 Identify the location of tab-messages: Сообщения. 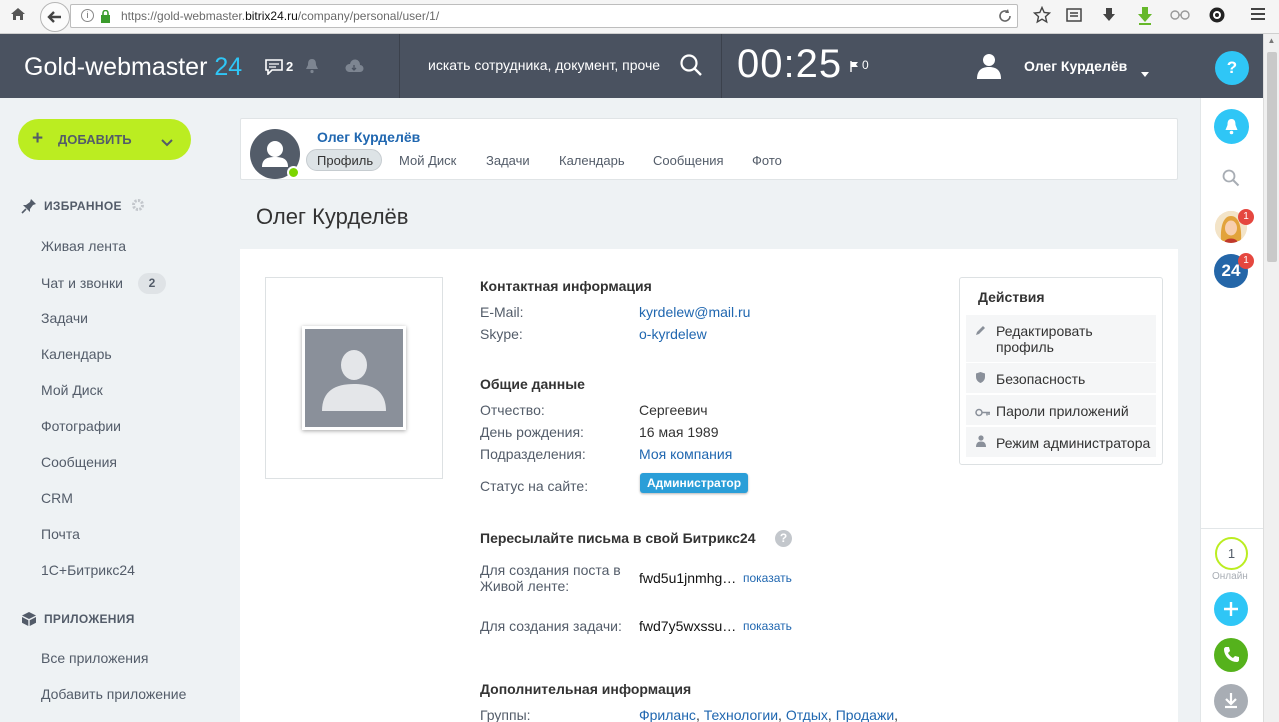
(688, 160).